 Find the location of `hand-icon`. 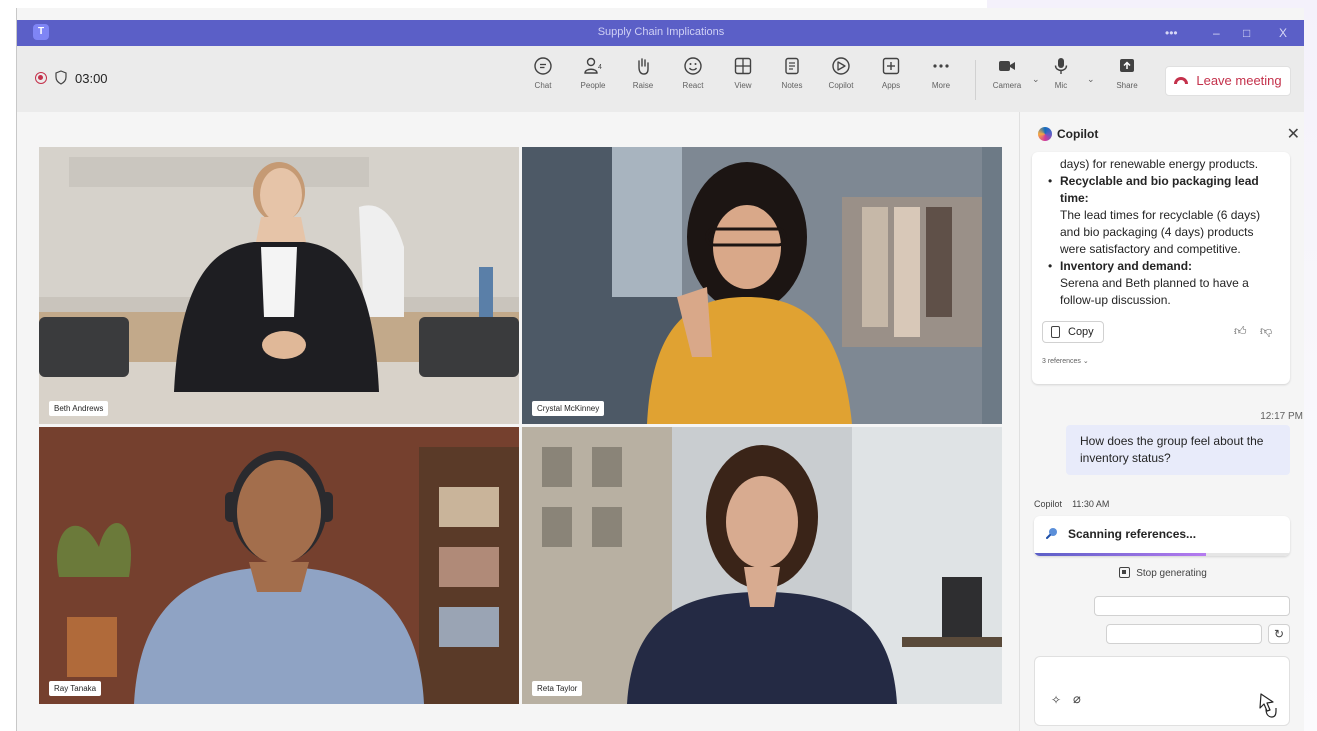

hand-icon is located at coordinates (643, 66).